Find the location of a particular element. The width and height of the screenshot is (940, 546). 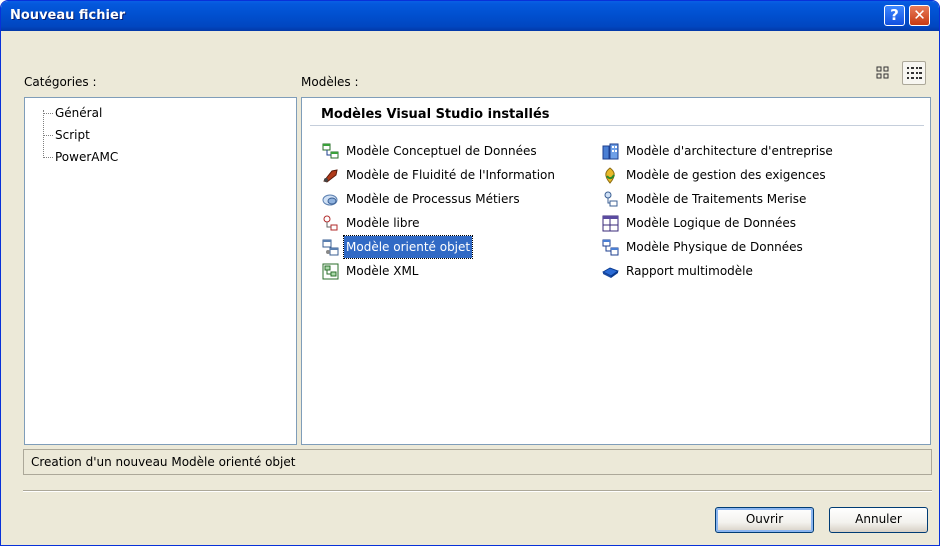

model-item-xml: Modèle XML is located at coordinates (438, 272).